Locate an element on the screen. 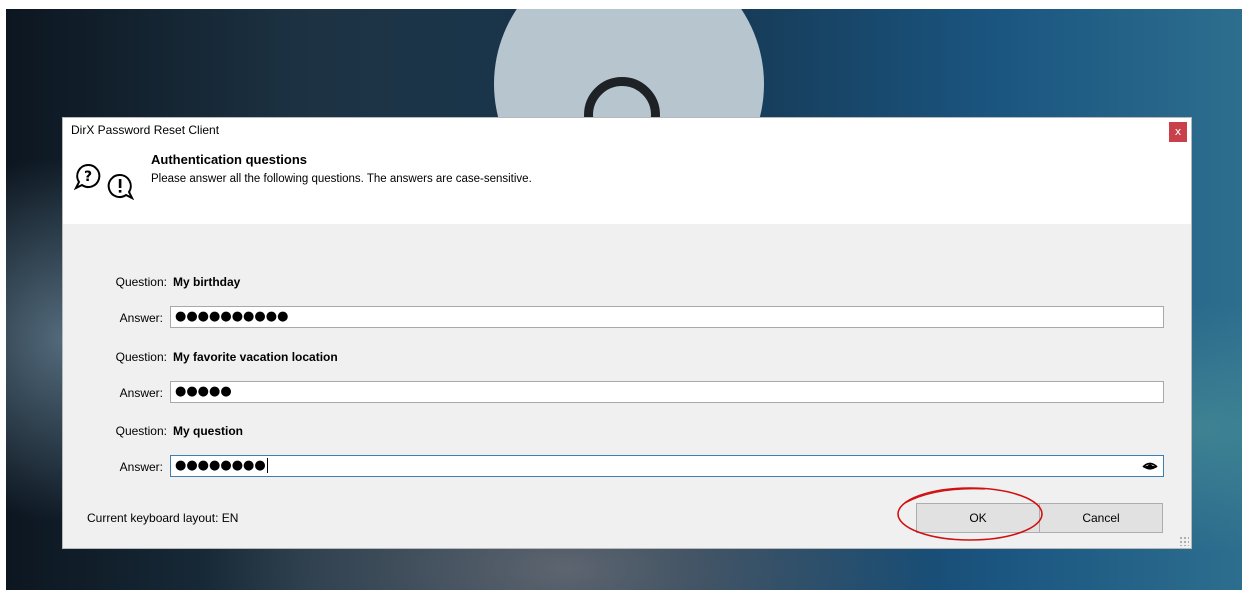 This screenshot has width=1242, height=590. text-caret is located at coordinates (267, 465).